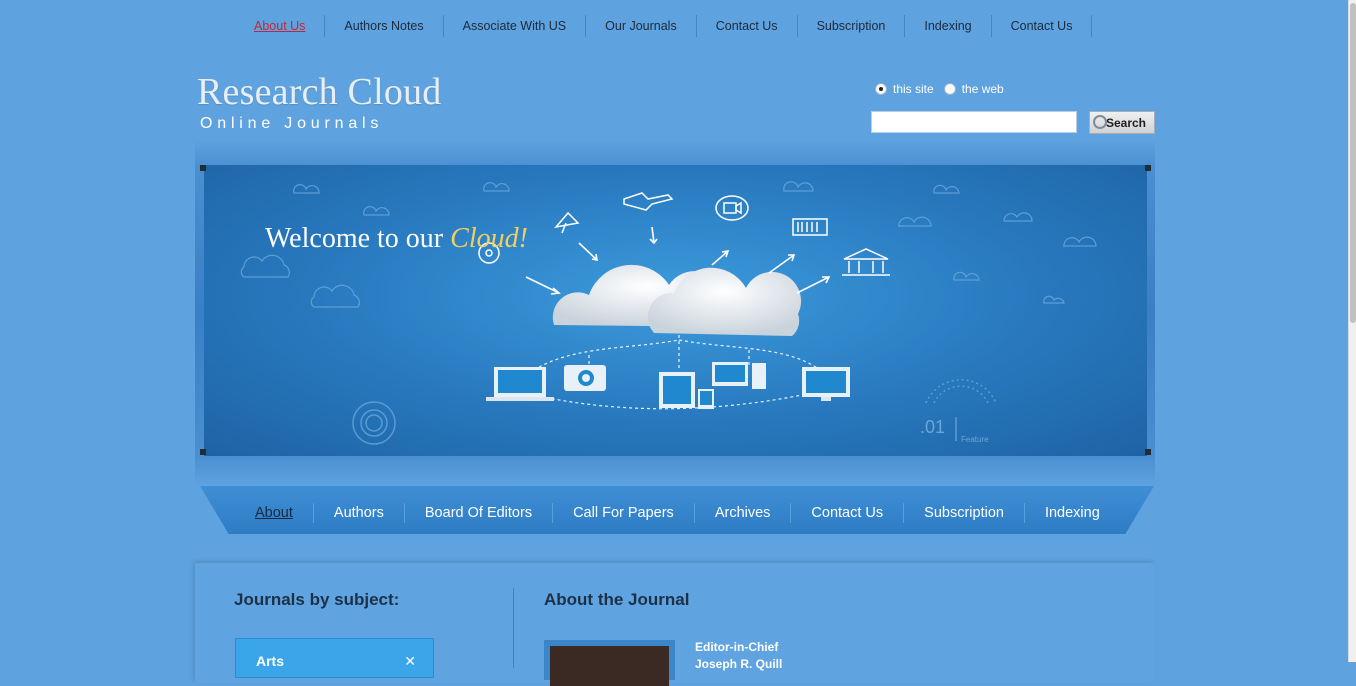  What do you see at coordinates (513, 628) in the screenshot?
I see `column-divider` at bounding box center [513, 628].